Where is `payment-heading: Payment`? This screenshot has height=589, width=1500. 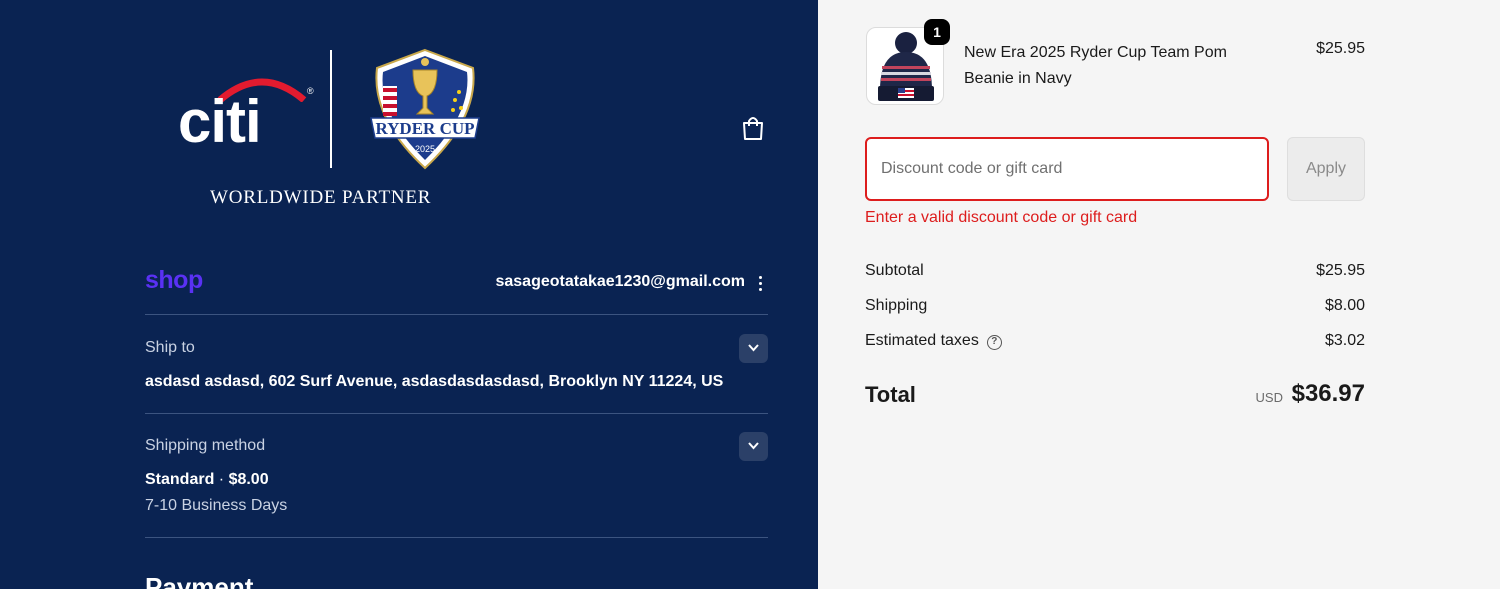 payment-heading: Payment is located at coordinates (199, 580).